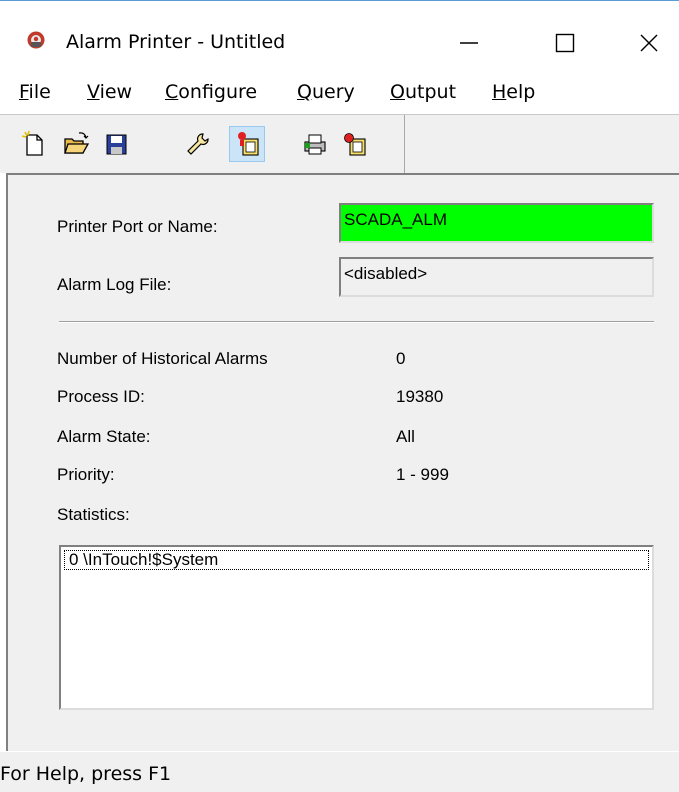 The height and width of the screenshot is (792, 679). Describe the element at coordinates (162, 358) in the screenshot. I see `historical-alarms-label: Number of Historical Alarms` at that location.